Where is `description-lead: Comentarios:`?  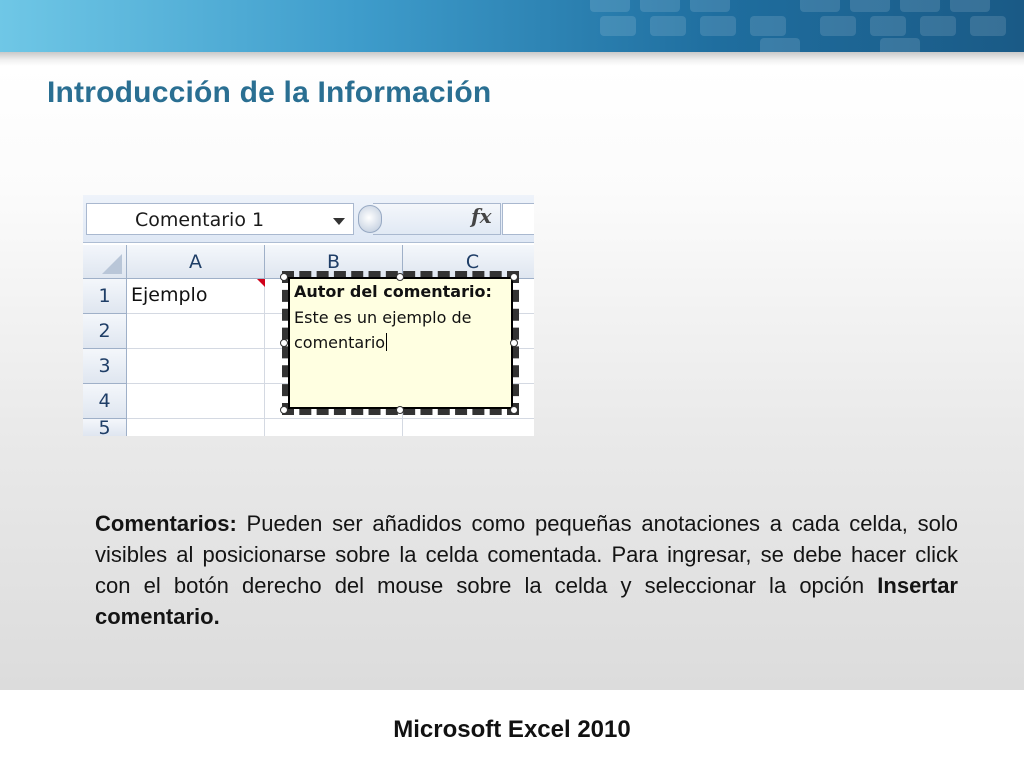 description-lead: Comentarios: is located at coordinates (166, 523).